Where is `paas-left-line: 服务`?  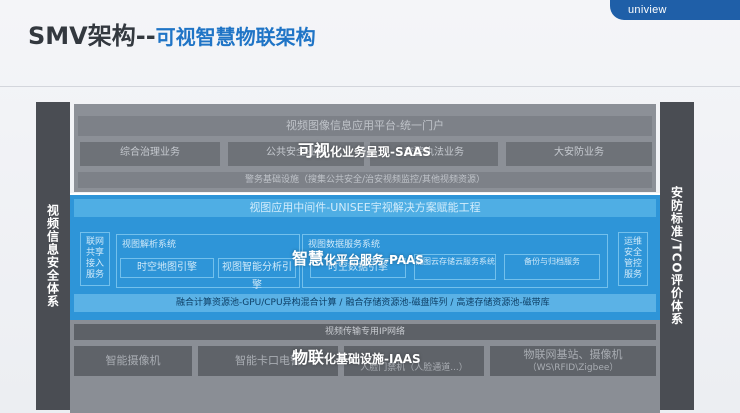
paas-left-line: 服务 is located at coordinates (94, 275).